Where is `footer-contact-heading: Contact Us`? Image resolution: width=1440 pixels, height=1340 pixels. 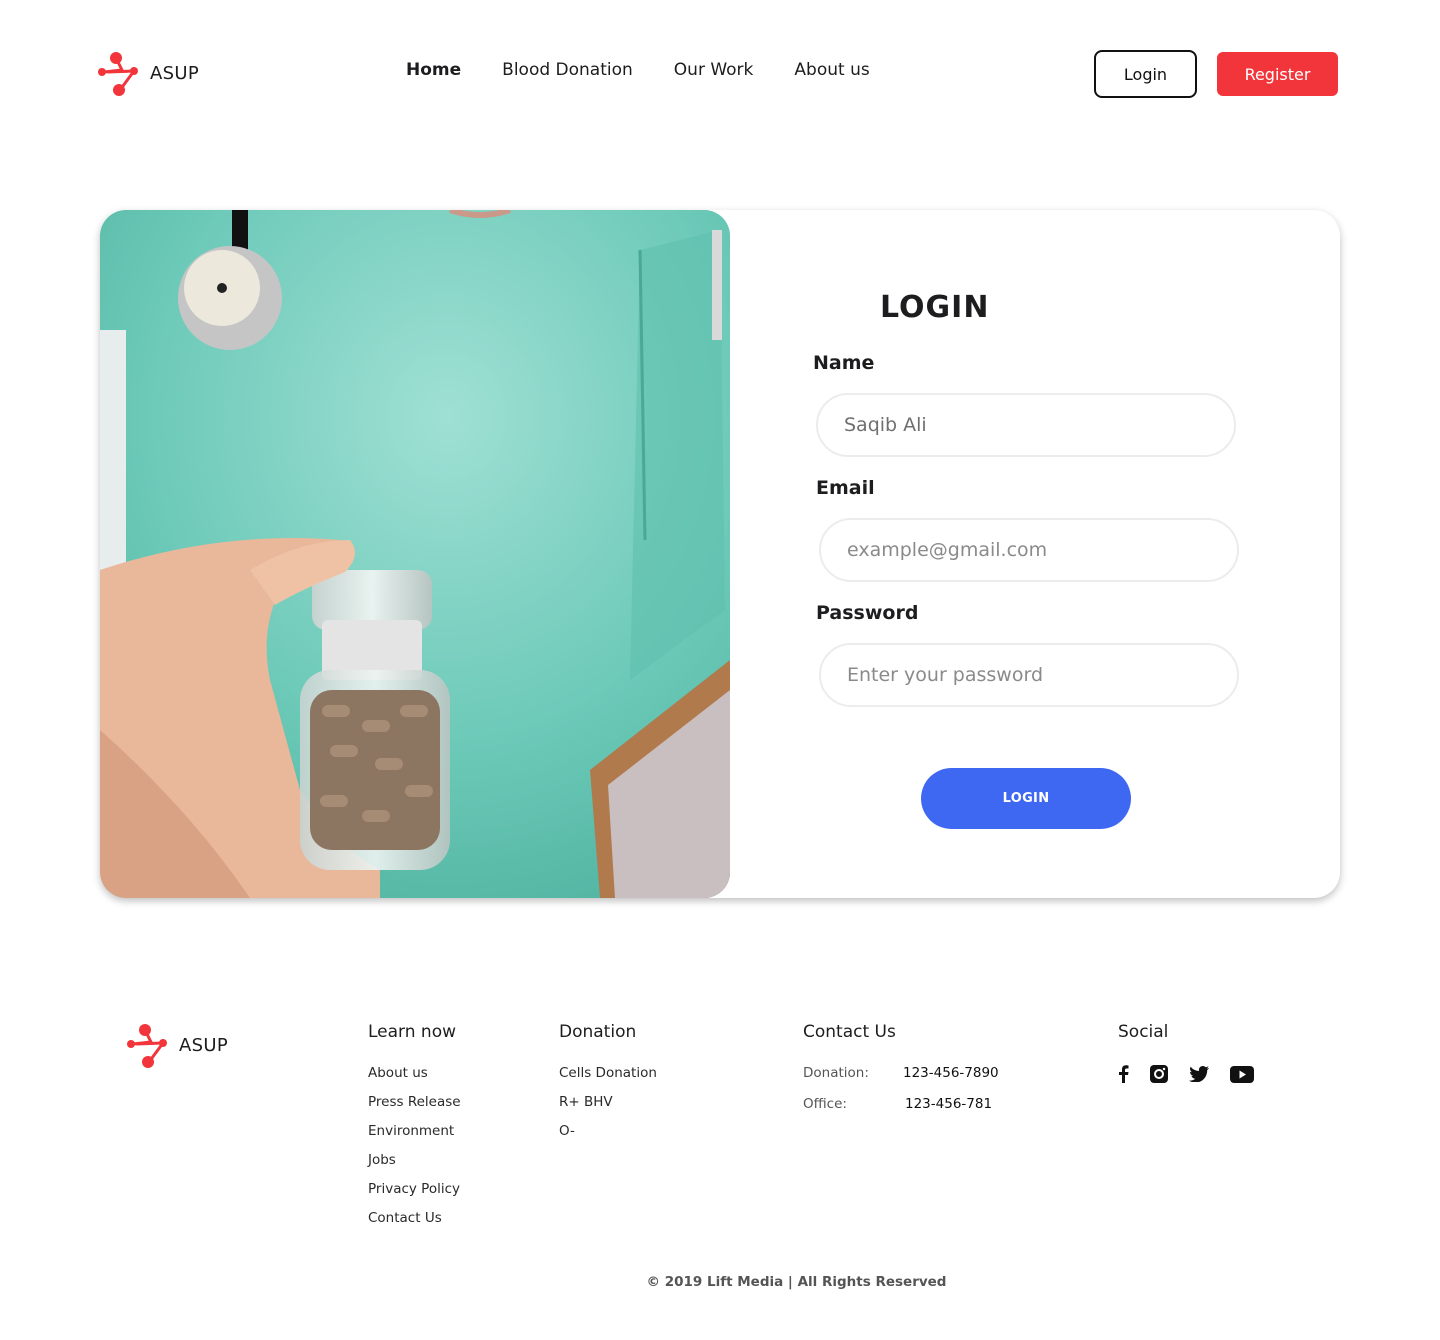
footer-contact-heading: Contact Us is located at coordinates (849, 1032).